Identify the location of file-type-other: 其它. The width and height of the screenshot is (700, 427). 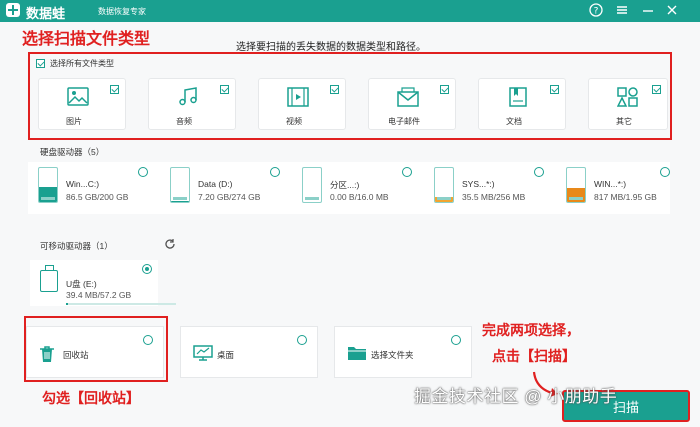
(628, 104).